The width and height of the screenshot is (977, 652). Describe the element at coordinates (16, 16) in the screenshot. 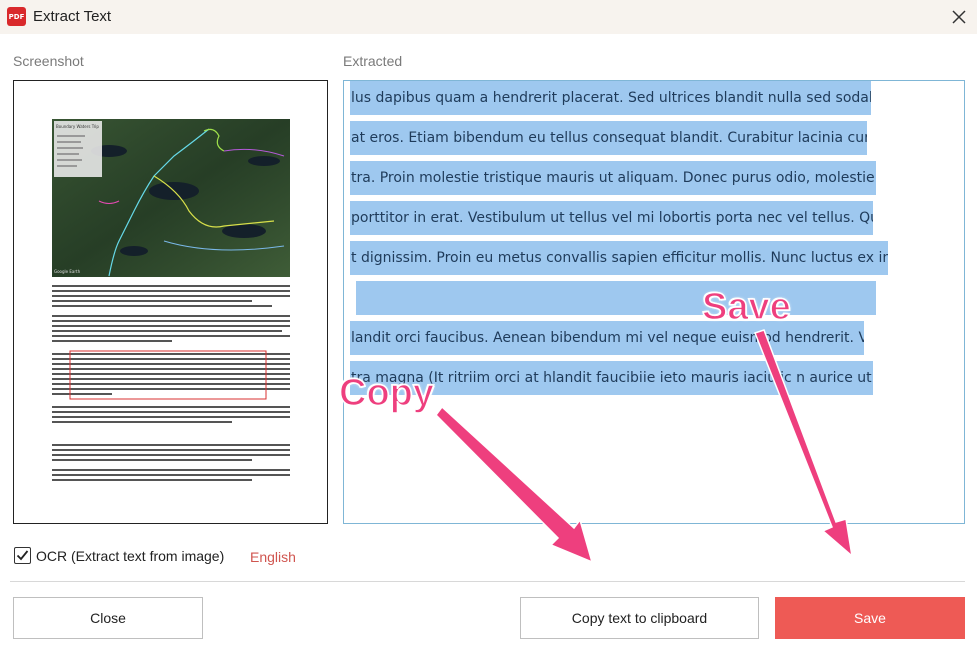

I see `pdf-app-icon: PDF` at that location.